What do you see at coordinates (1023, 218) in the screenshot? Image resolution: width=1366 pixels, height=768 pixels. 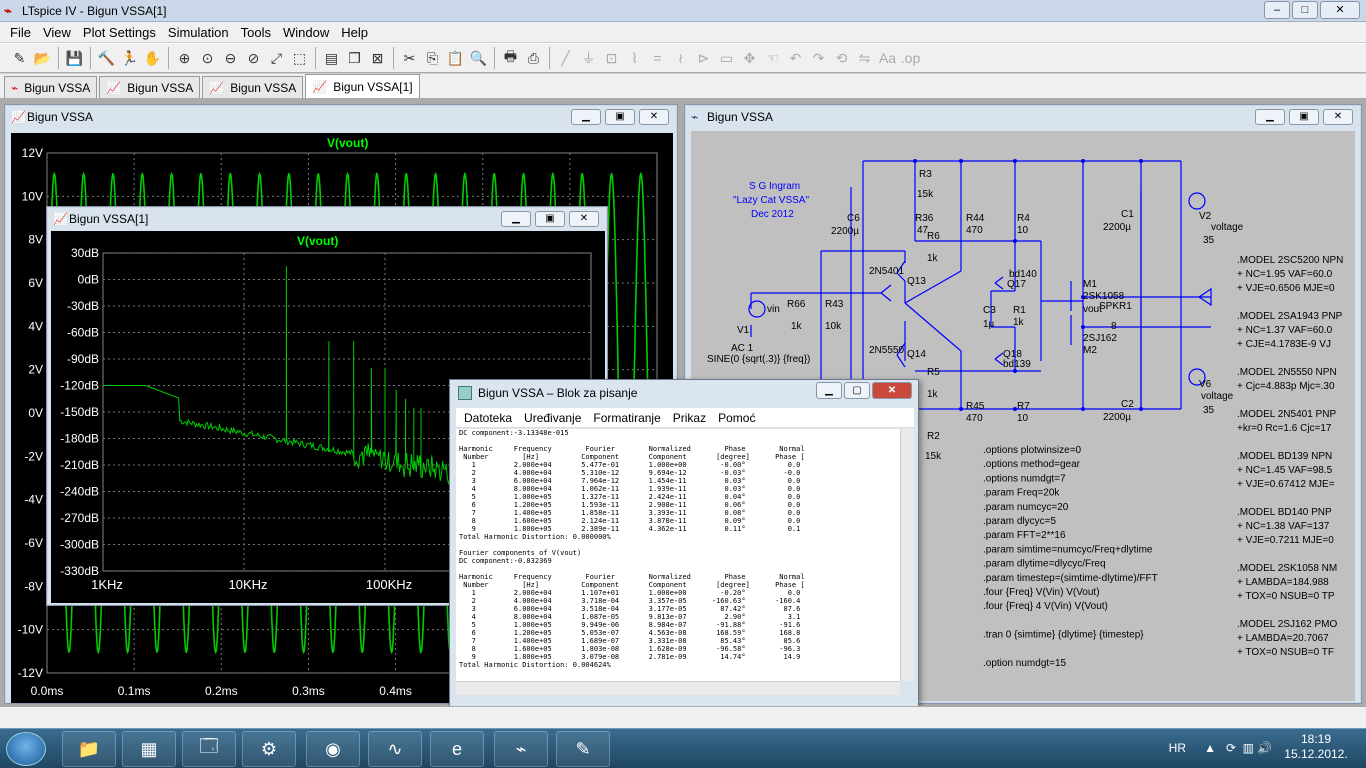 I see `component-label: R4` at bounding box center [1023, 218].